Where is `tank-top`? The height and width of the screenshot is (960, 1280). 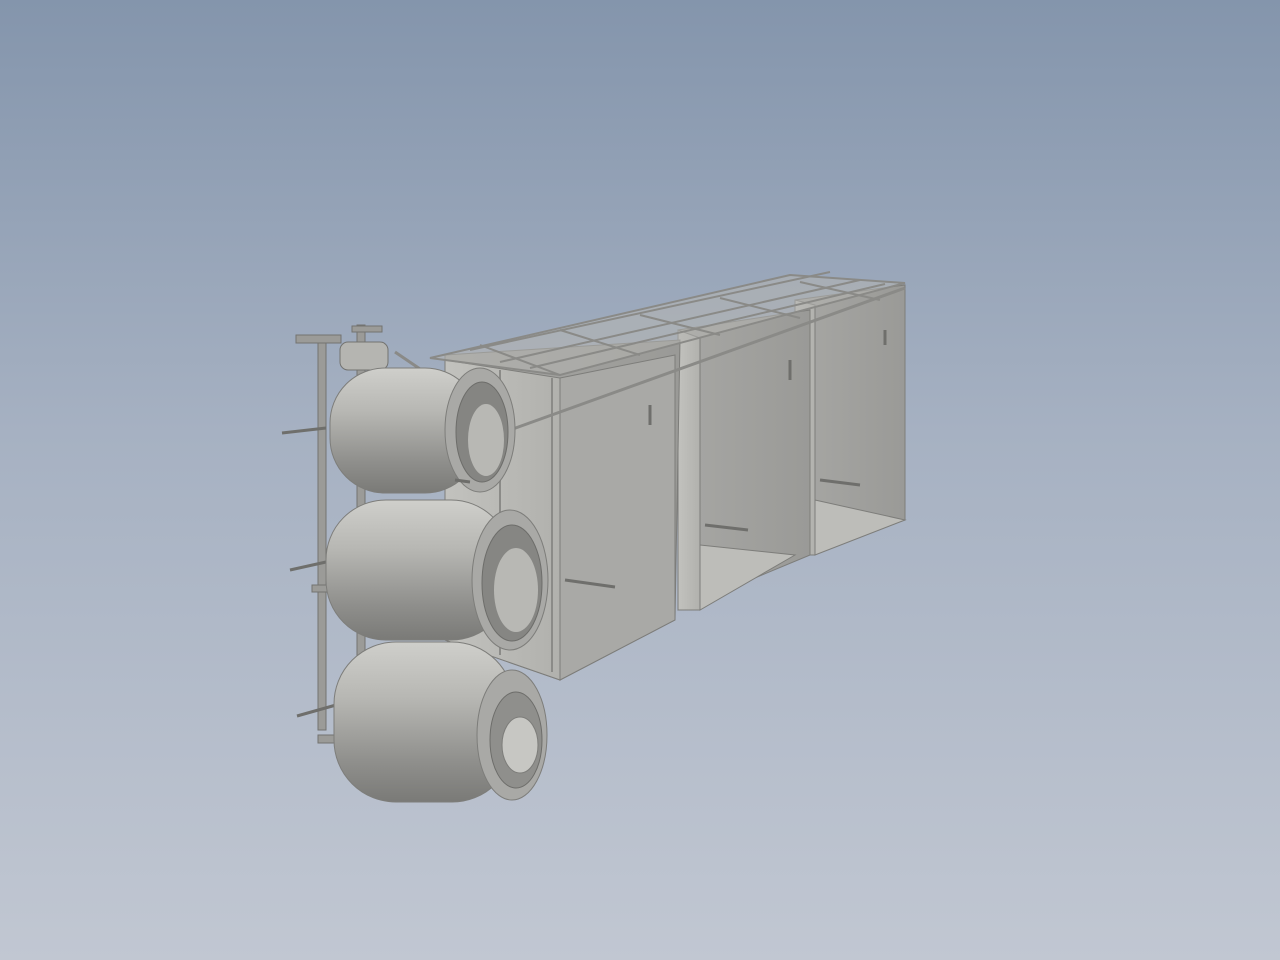 tank-top is located at coordinates (422, 430).